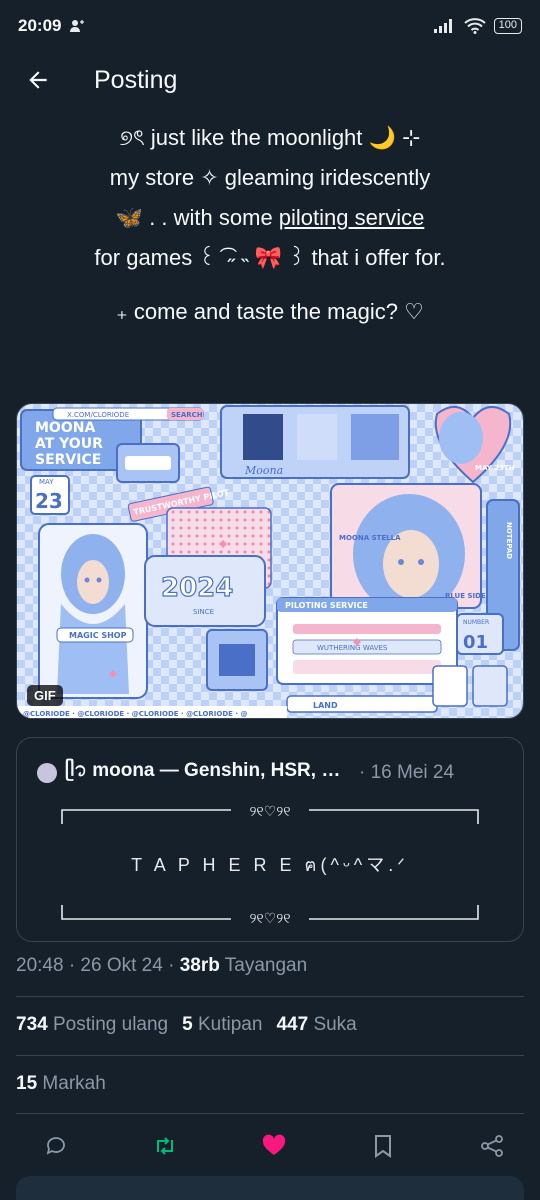 The image size is (540, 1200). I want to click on top-frame-ornament: ୨୧♡୨୧, so click(270, 814).